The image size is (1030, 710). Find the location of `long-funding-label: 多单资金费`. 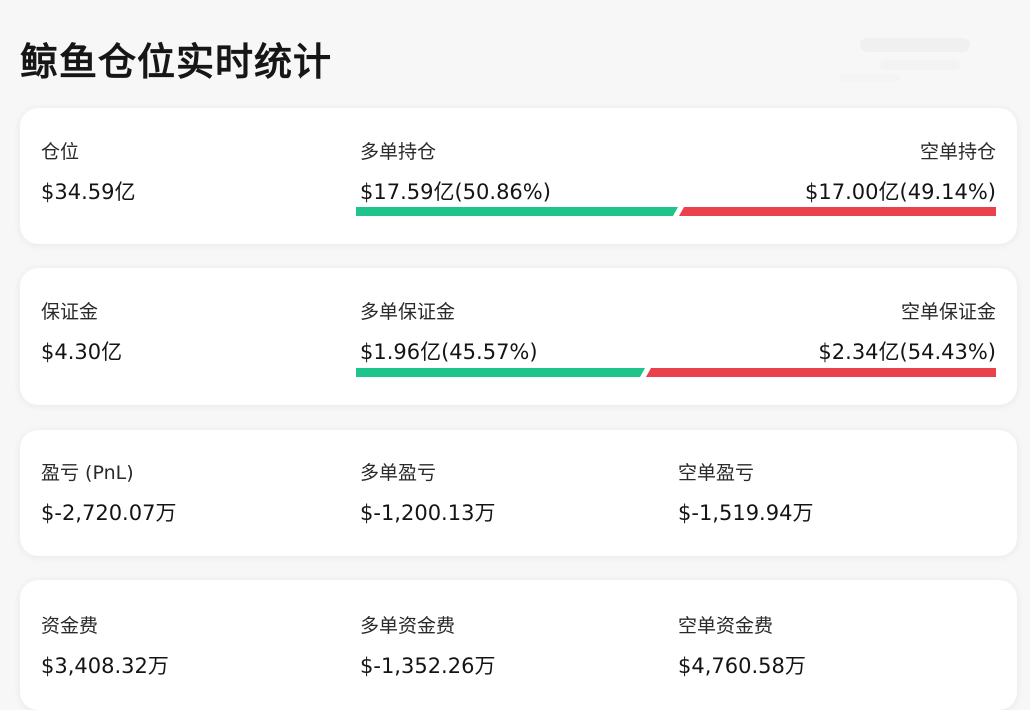

long-funding-label: 多单资金费 is located at coordinates (408, 626).